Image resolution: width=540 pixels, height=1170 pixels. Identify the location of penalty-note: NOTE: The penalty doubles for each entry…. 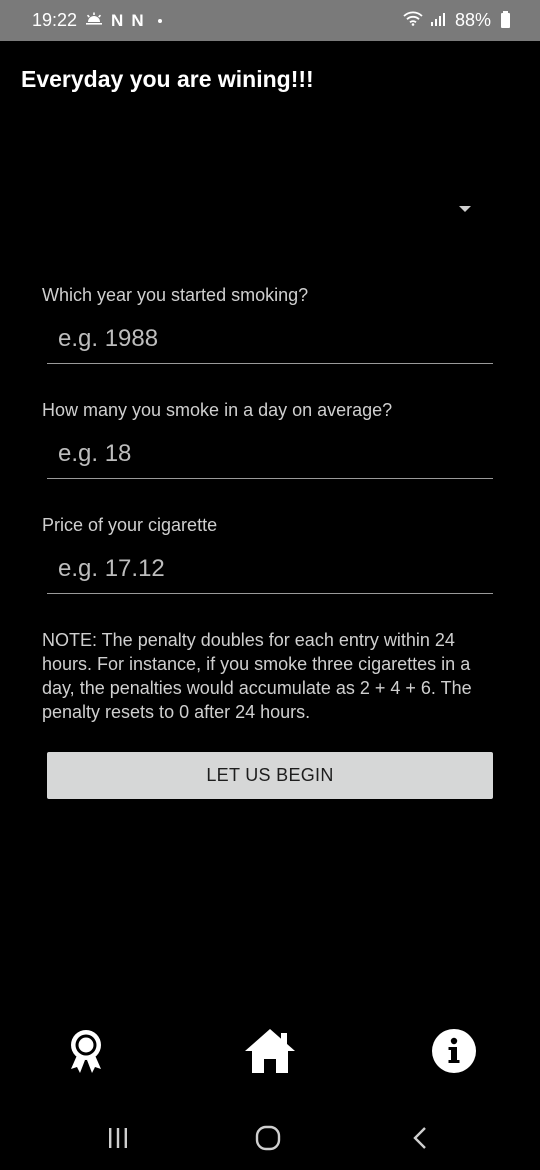
(257, 676).